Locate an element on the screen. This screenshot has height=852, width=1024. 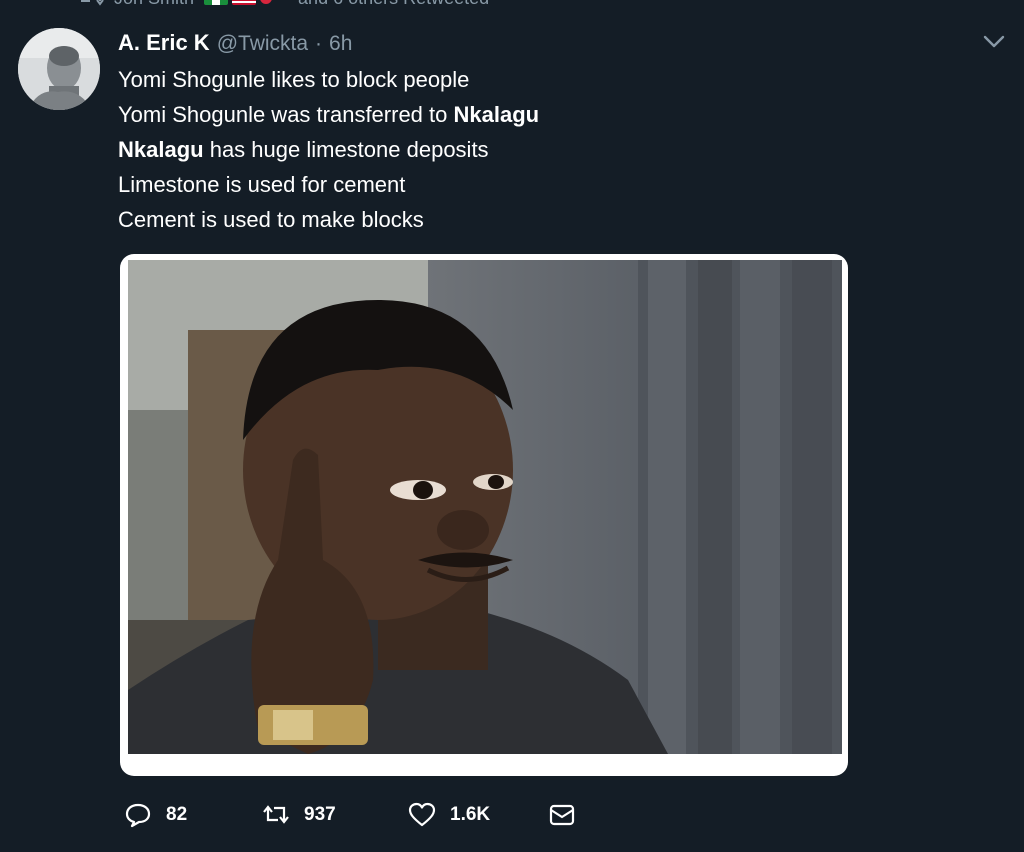
envelope-icon is located at coordinates (562, 815).